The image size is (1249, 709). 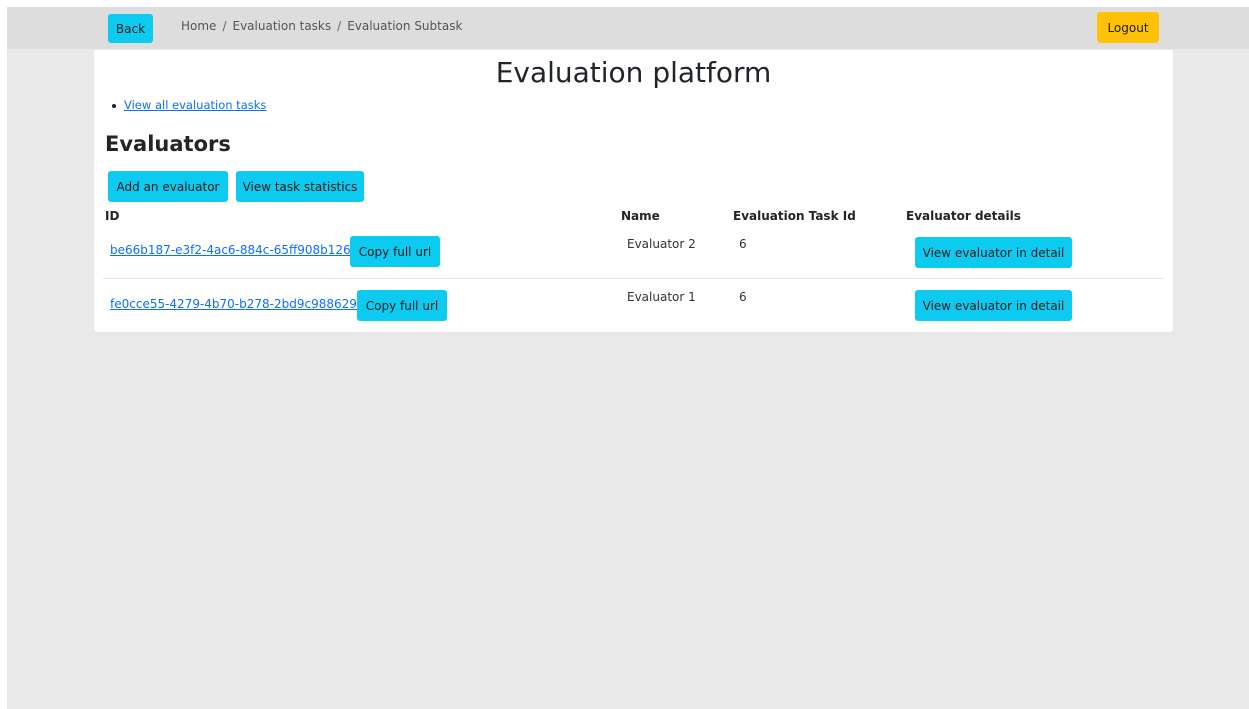 I want to click on evaluator-id-link: fe0cce55-4279-4b70-b278-2bd9c988629a, so click(x=237, y=304).